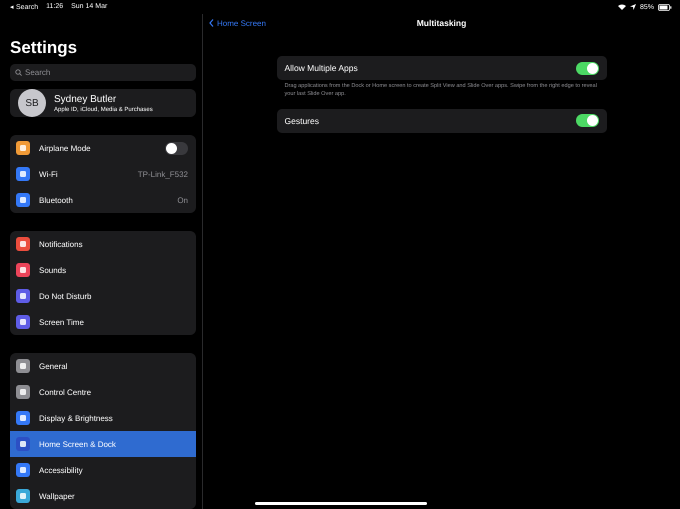  I want to click on sidebar-item: Notifications, so click(103, 244).